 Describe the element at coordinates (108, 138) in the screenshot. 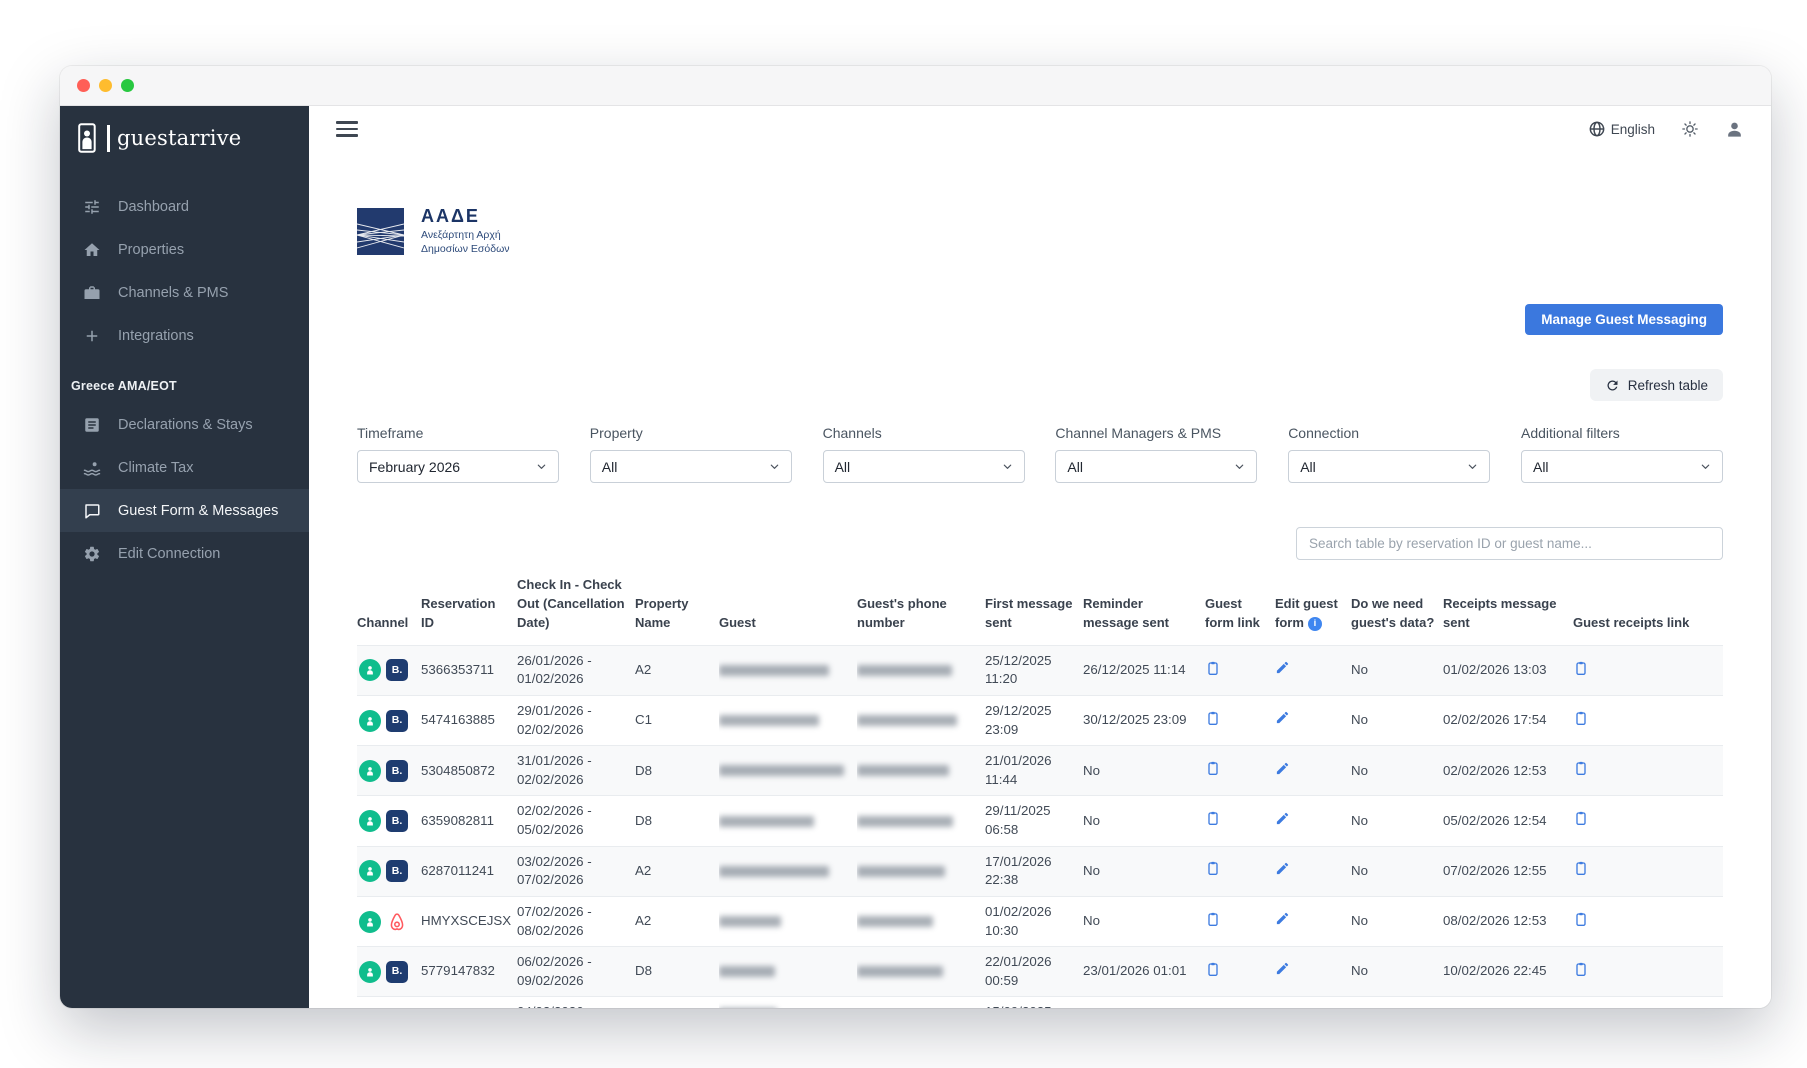

I see `brand-divider` at that location.